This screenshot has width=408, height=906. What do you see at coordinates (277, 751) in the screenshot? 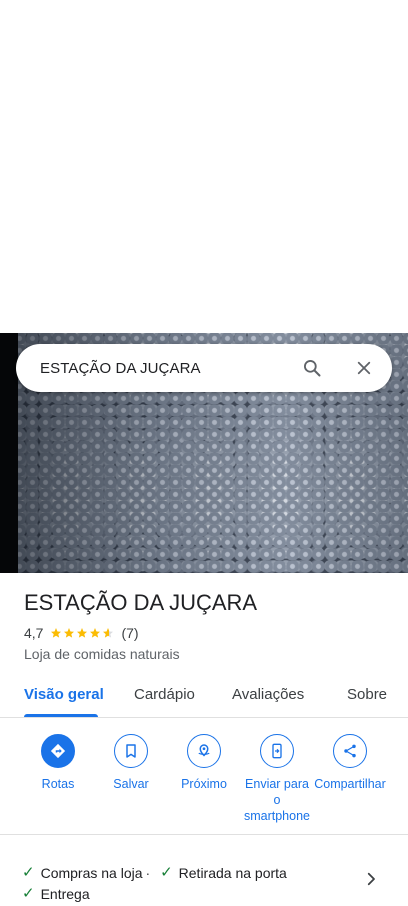
I see `send-to-phone-icon` at bounding box center [277, 751].